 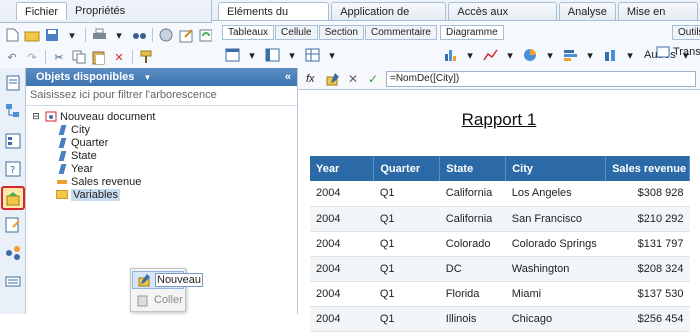 What do you see at coordinates (313, 79) in the screenshot?
I see `fx-icon: fx` at bounding box center [313, 79].